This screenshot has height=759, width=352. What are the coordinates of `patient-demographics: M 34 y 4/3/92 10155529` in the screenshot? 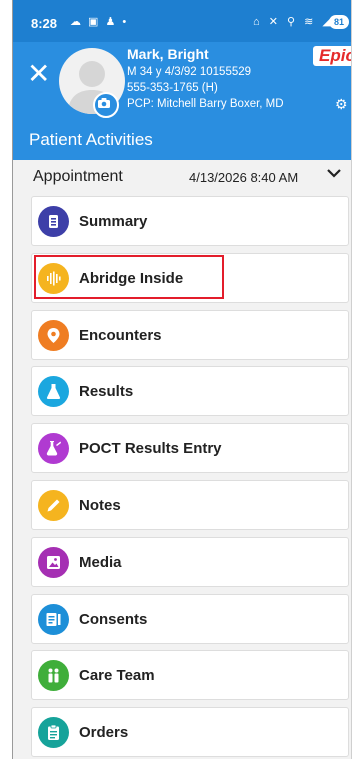 It's located at (189, 72).